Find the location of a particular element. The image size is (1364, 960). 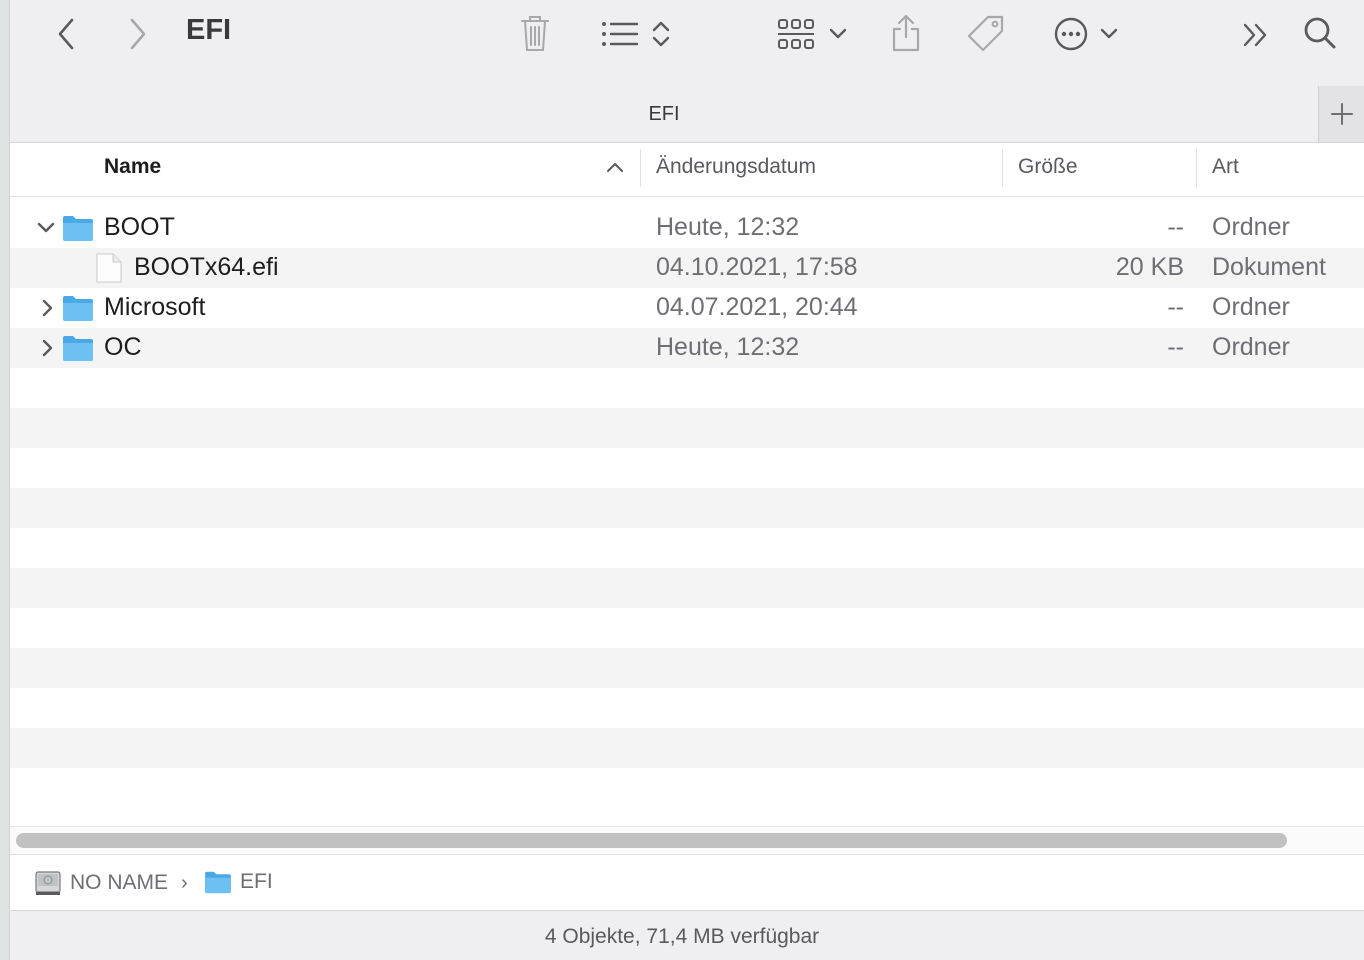

chevron-left-icon is located at coordinates (66, 34).